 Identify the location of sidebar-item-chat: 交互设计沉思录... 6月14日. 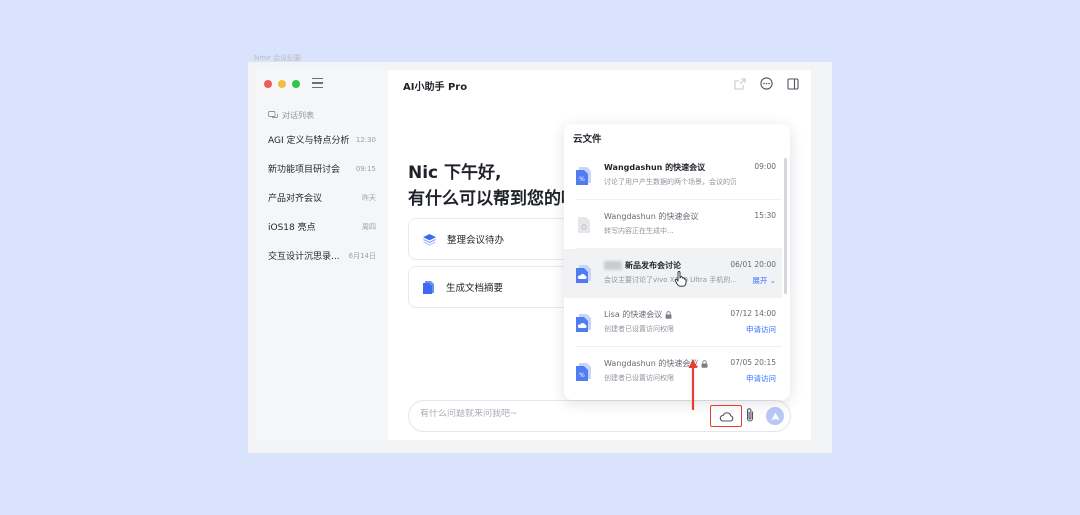
(322, 256).